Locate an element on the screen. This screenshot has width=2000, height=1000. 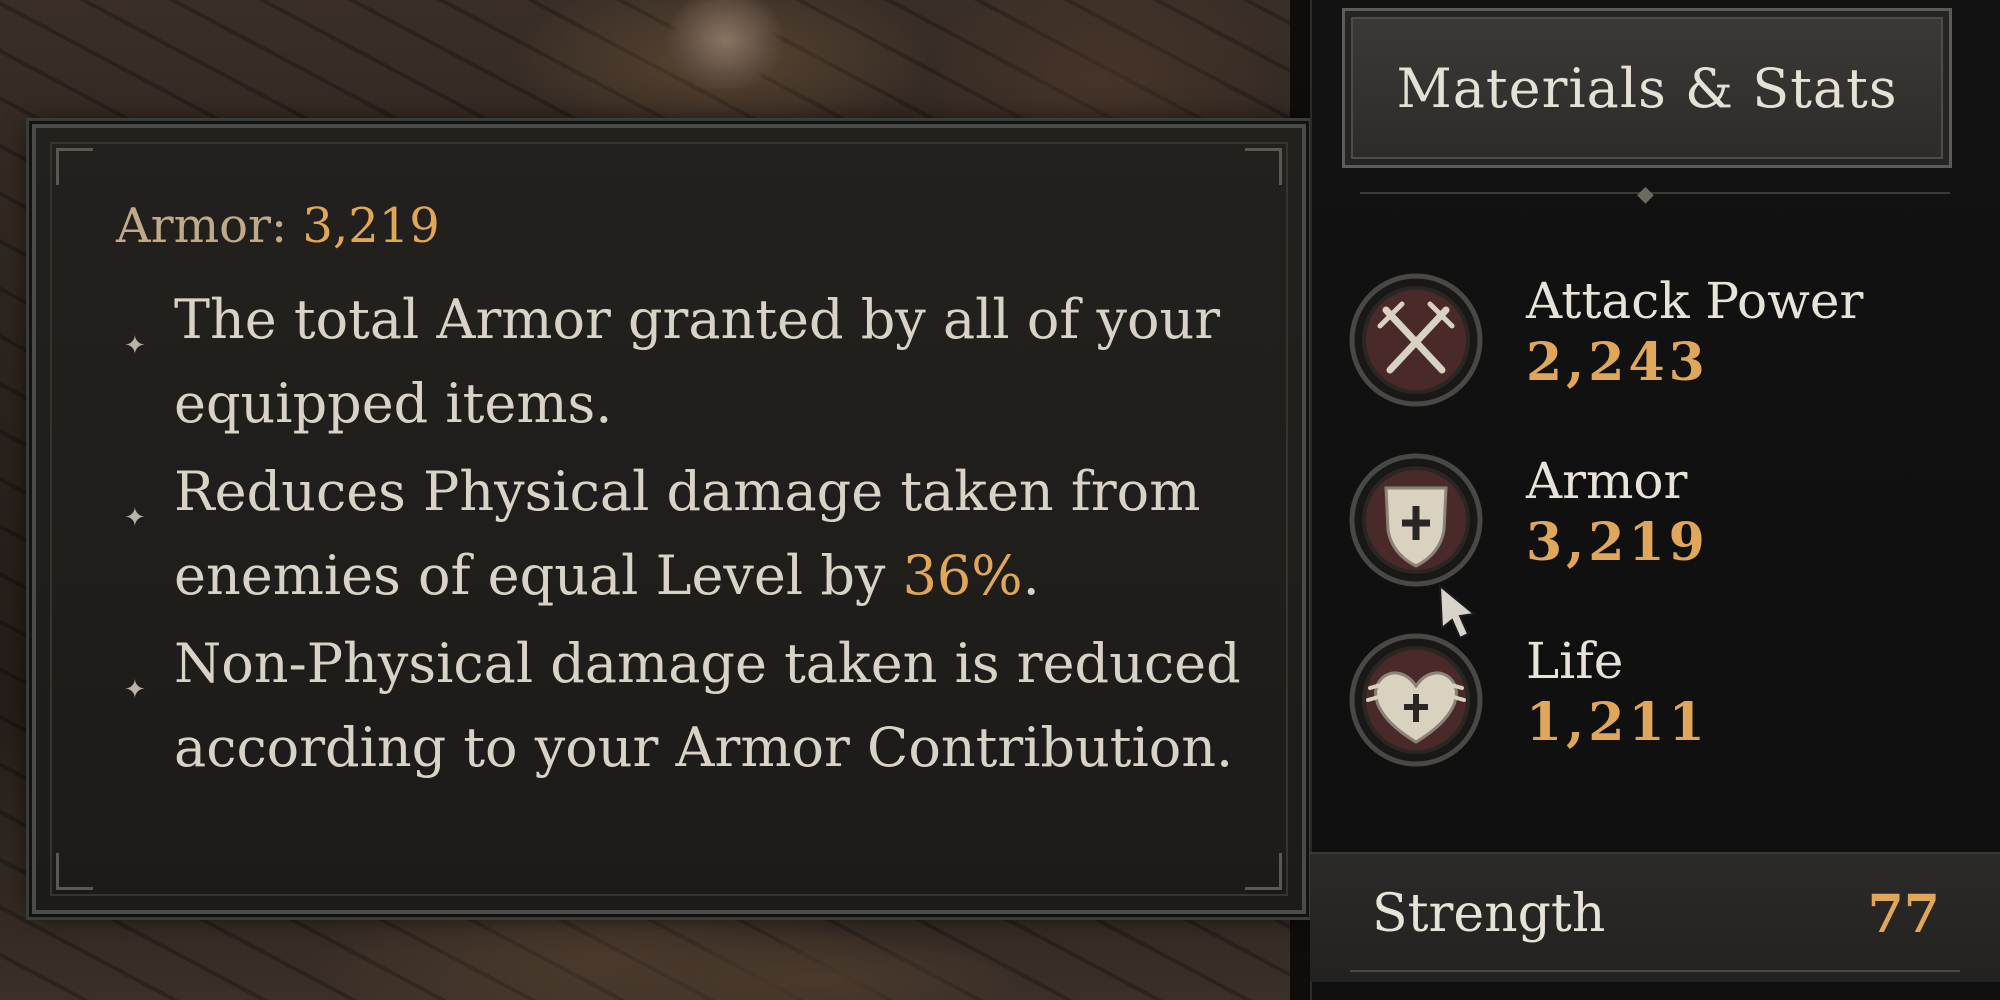
stat-life: Life 1,211 is located at coordinates (1646, 705).